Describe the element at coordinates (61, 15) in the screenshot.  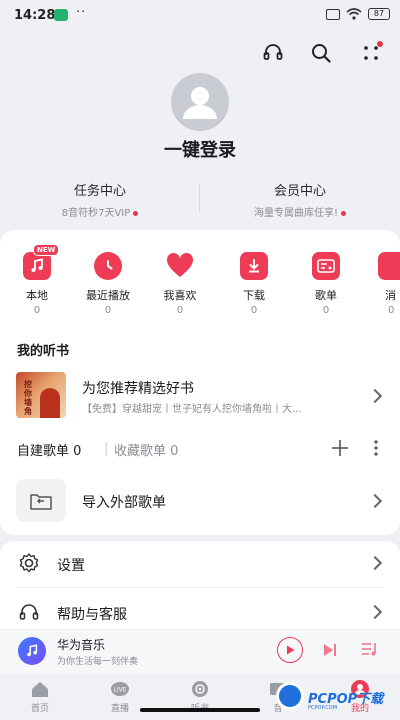
I see `app-notification-icon` at that location.